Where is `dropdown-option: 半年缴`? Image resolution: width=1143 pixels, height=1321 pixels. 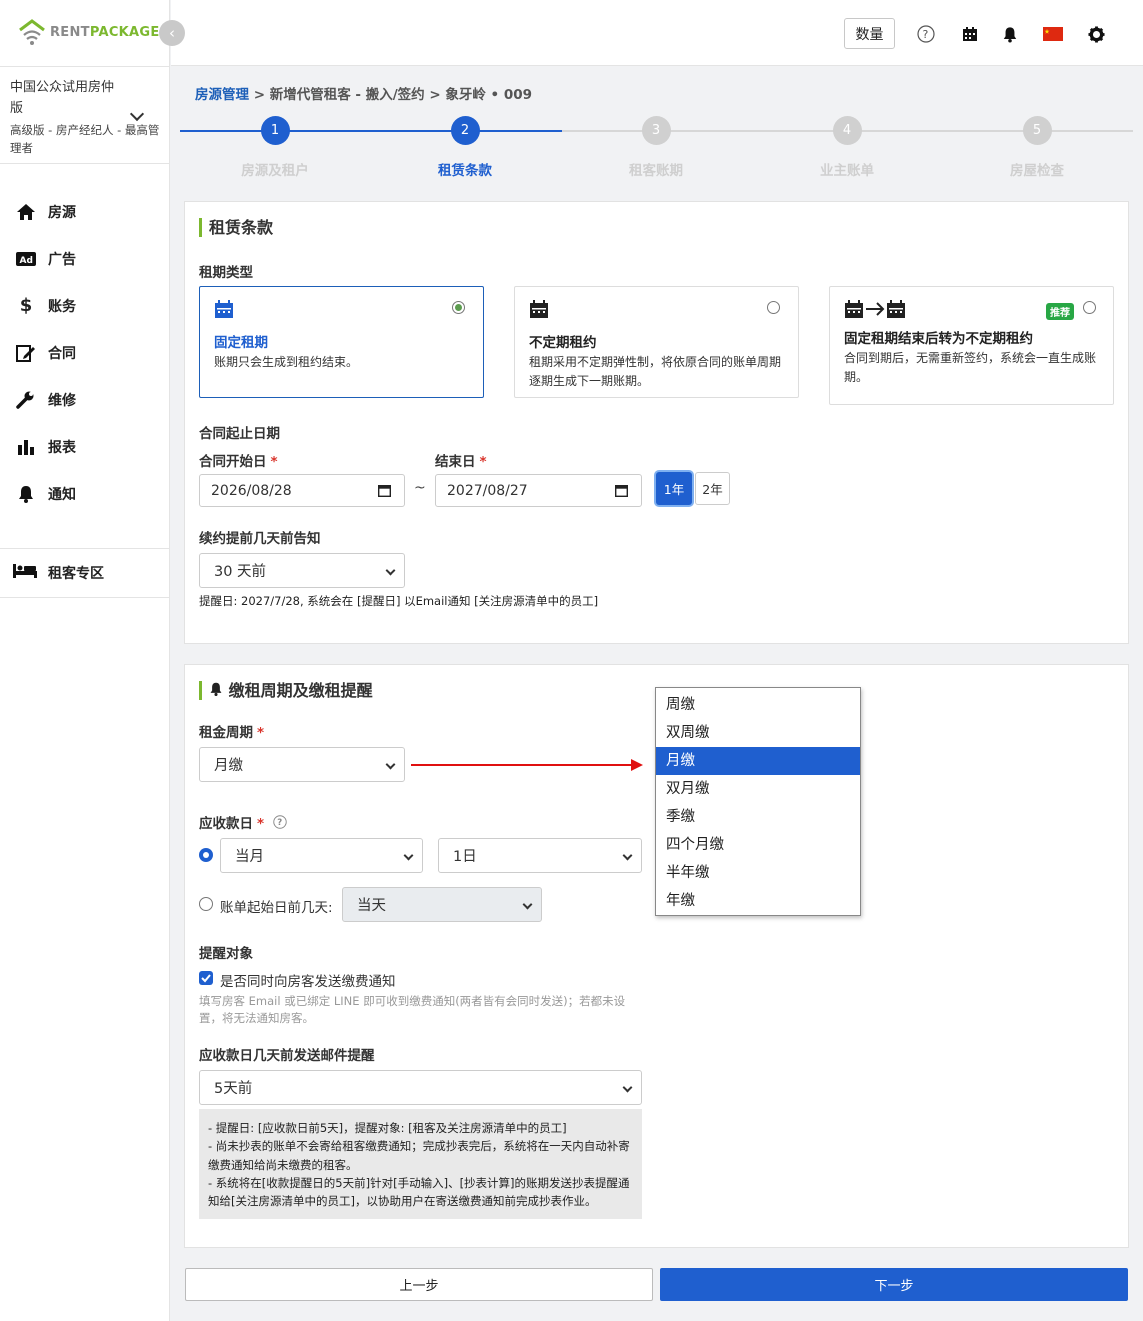 dropdown-option: 半年缴 is located at coordinates (758, 873).